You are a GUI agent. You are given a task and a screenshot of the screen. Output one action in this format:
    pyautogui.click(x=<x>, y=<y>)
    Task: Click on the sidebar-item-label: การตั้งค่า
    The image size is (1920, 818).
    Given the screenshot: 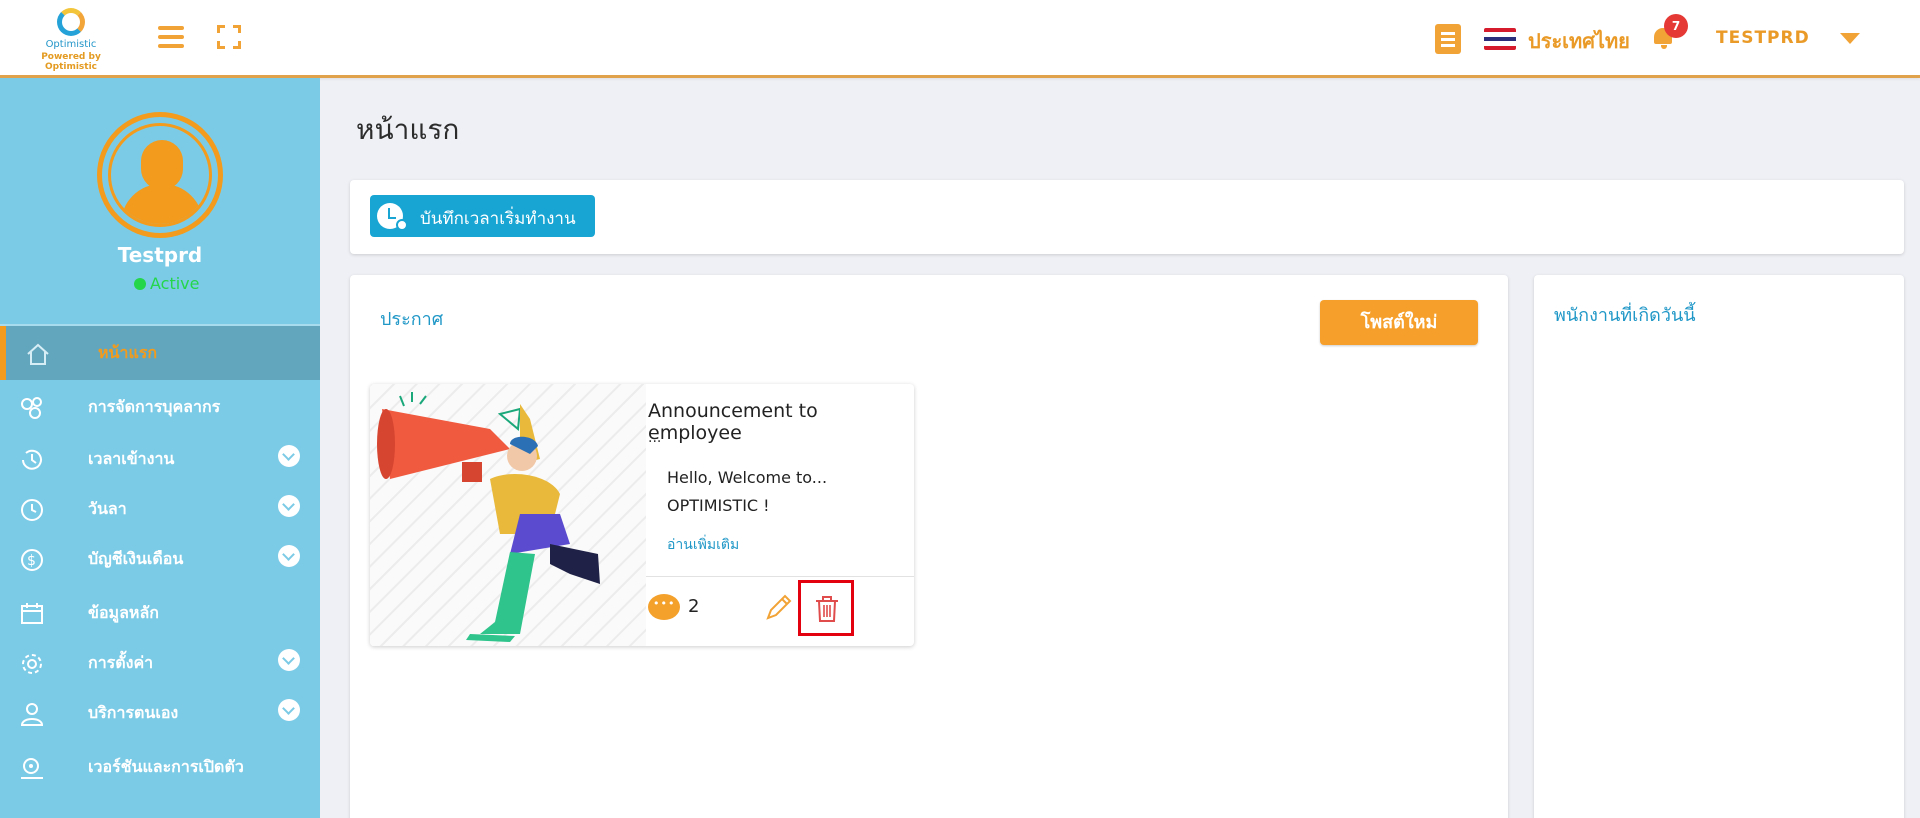 What is the action you would take?
    pyautogui.click(x=121, y=662)
    